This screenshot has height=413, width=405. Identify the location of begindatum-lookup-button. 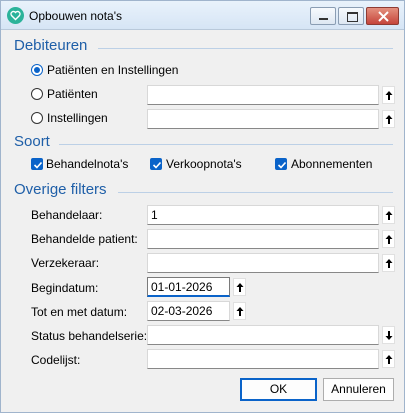
(239, 287).